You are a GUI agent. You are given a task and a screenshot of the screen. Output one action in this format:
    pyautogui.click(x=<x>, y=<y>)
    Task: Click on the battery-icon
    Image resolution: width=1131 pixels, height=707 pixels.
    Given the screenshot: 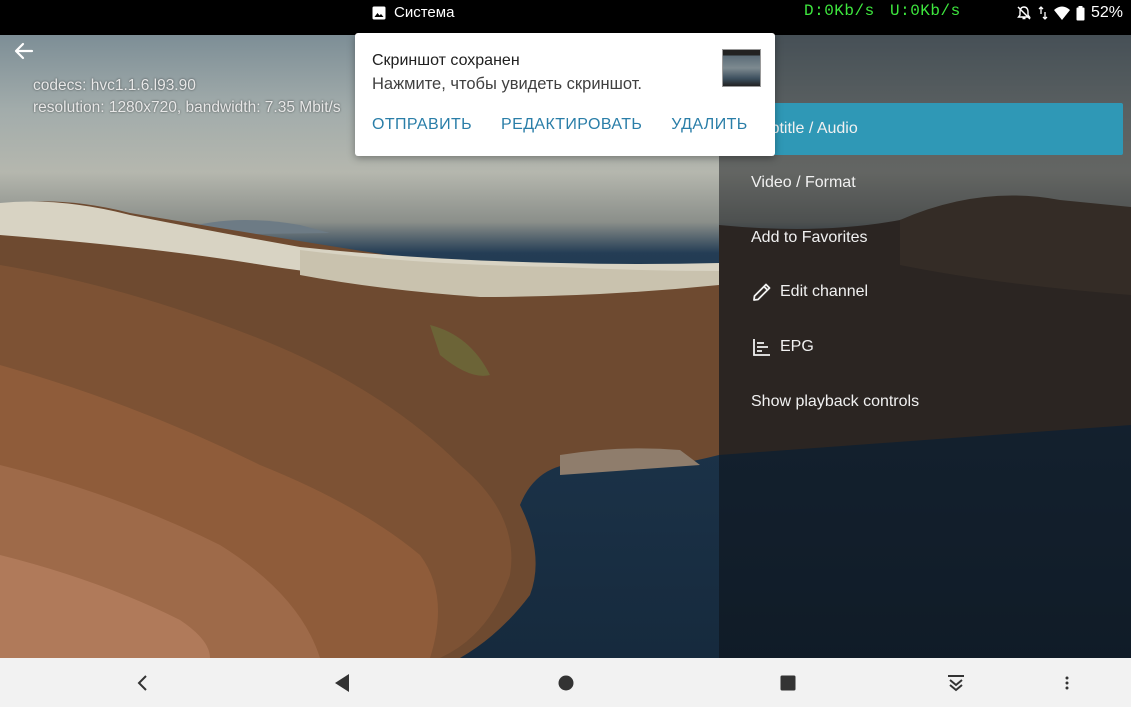 What is the action you would take?
    pyautogui.click(x=1080, y=12)
    